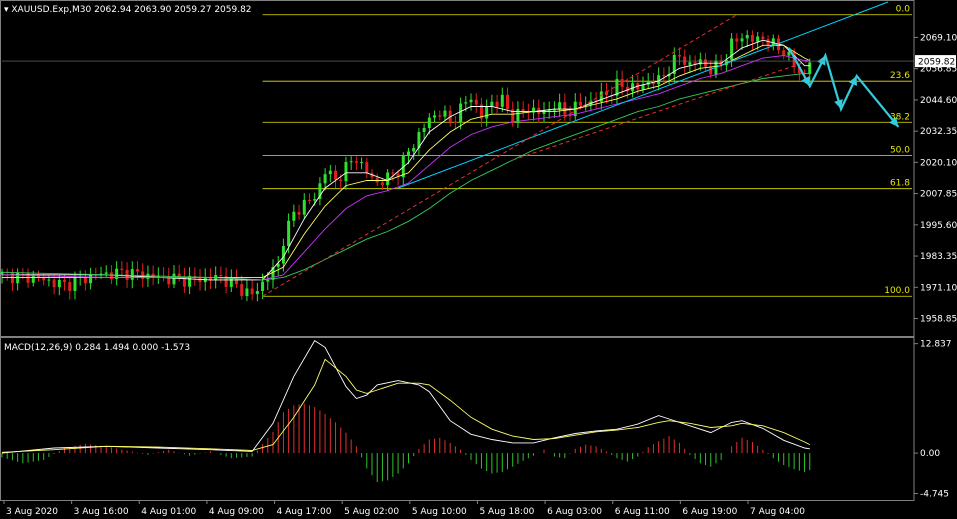  What do you see at coordinates (938, 320) in the screenshot?
I see `price-tick-label: 1958.85` at bounding box center [938, 320].